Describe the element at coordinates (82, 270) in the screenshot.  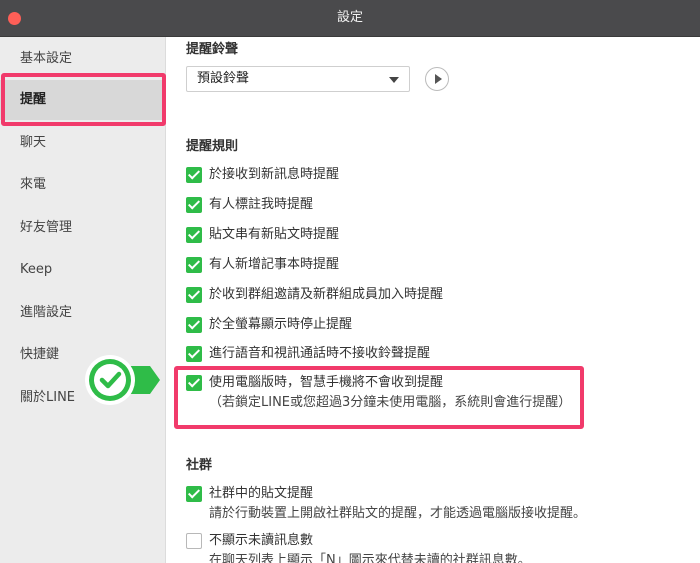
I see `sidebar-item-keep: Keep` at that location.